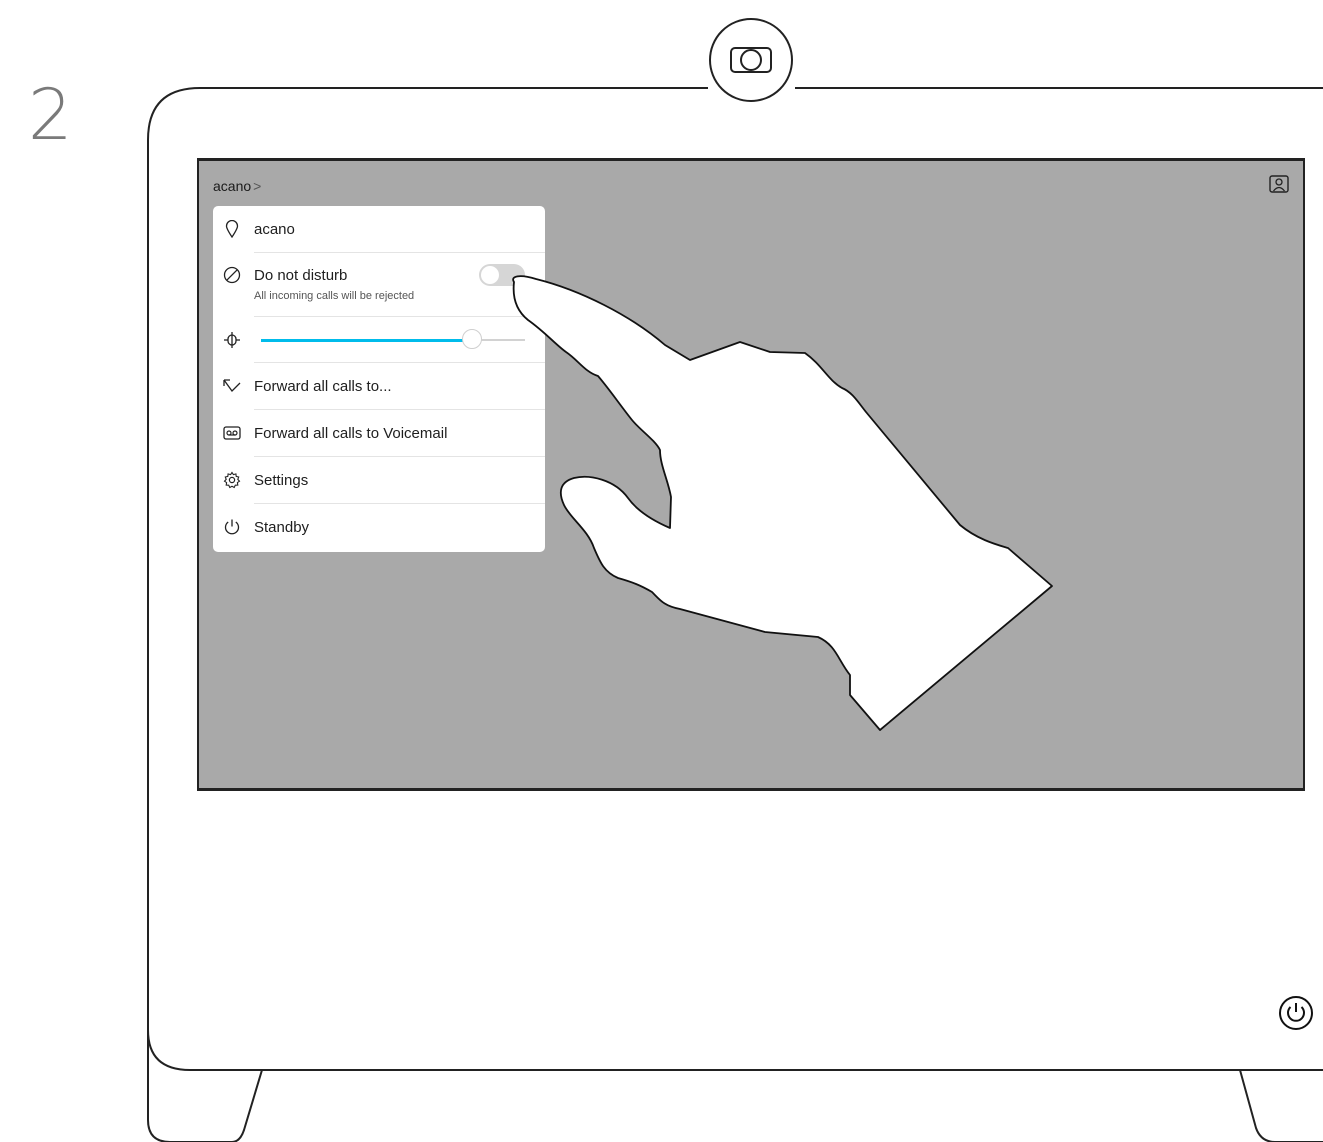  I want to click on slider-thumb, so click(472, 339).